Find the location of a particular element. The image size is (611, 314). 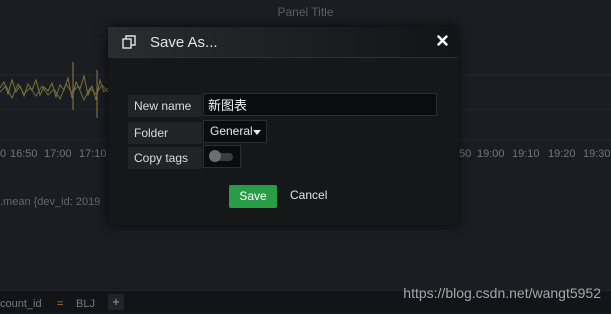

copy-tags-label: Copy tags is located at coordinates (165, 158).